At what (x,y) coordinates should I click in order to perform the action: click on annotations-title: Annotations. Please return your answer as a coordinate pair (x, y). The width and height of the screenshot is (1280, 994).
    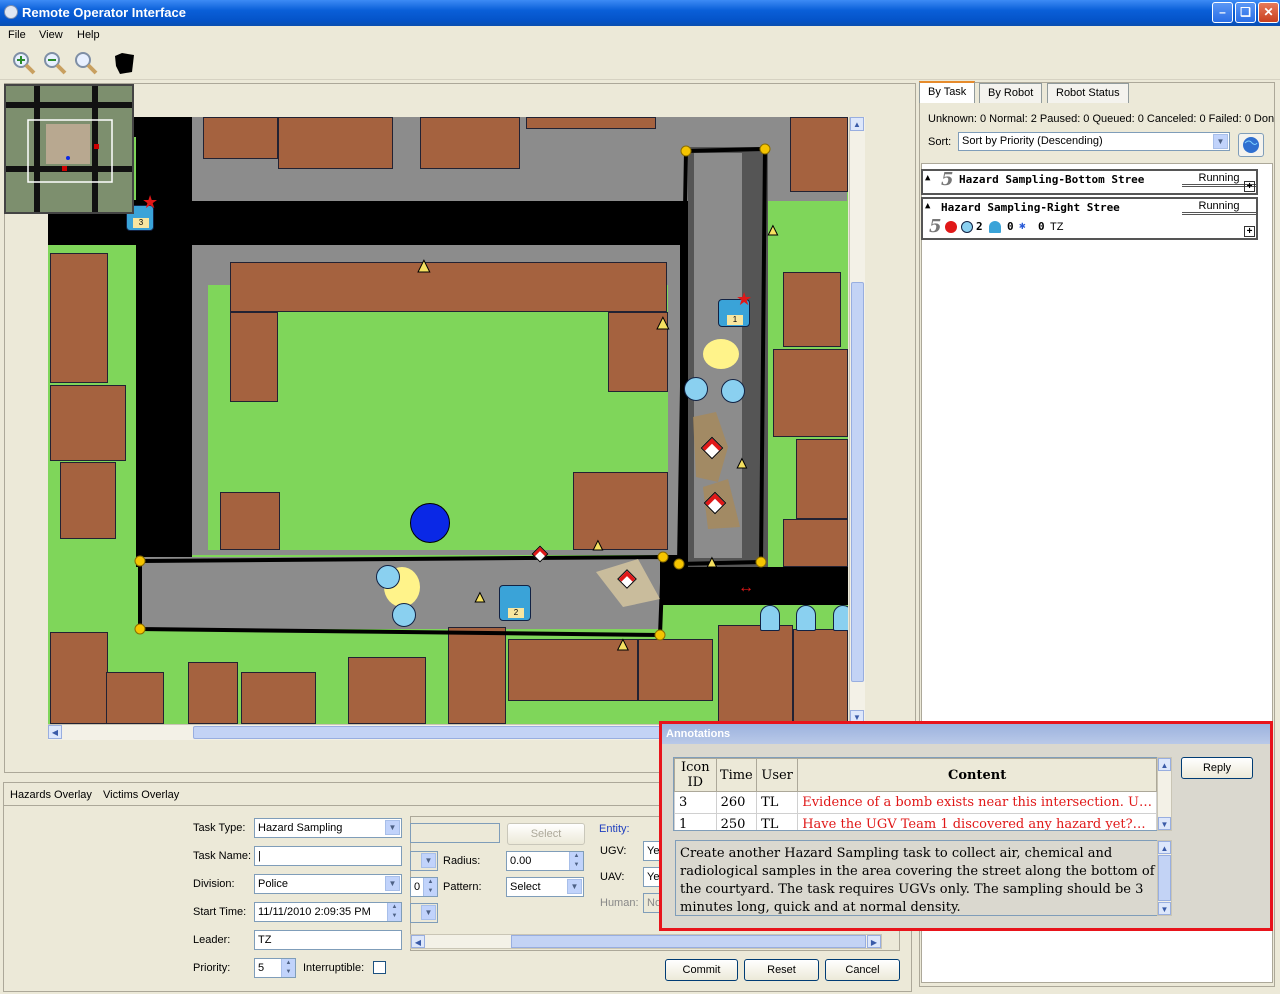
    Looking at the image, I should click on (966, 734).